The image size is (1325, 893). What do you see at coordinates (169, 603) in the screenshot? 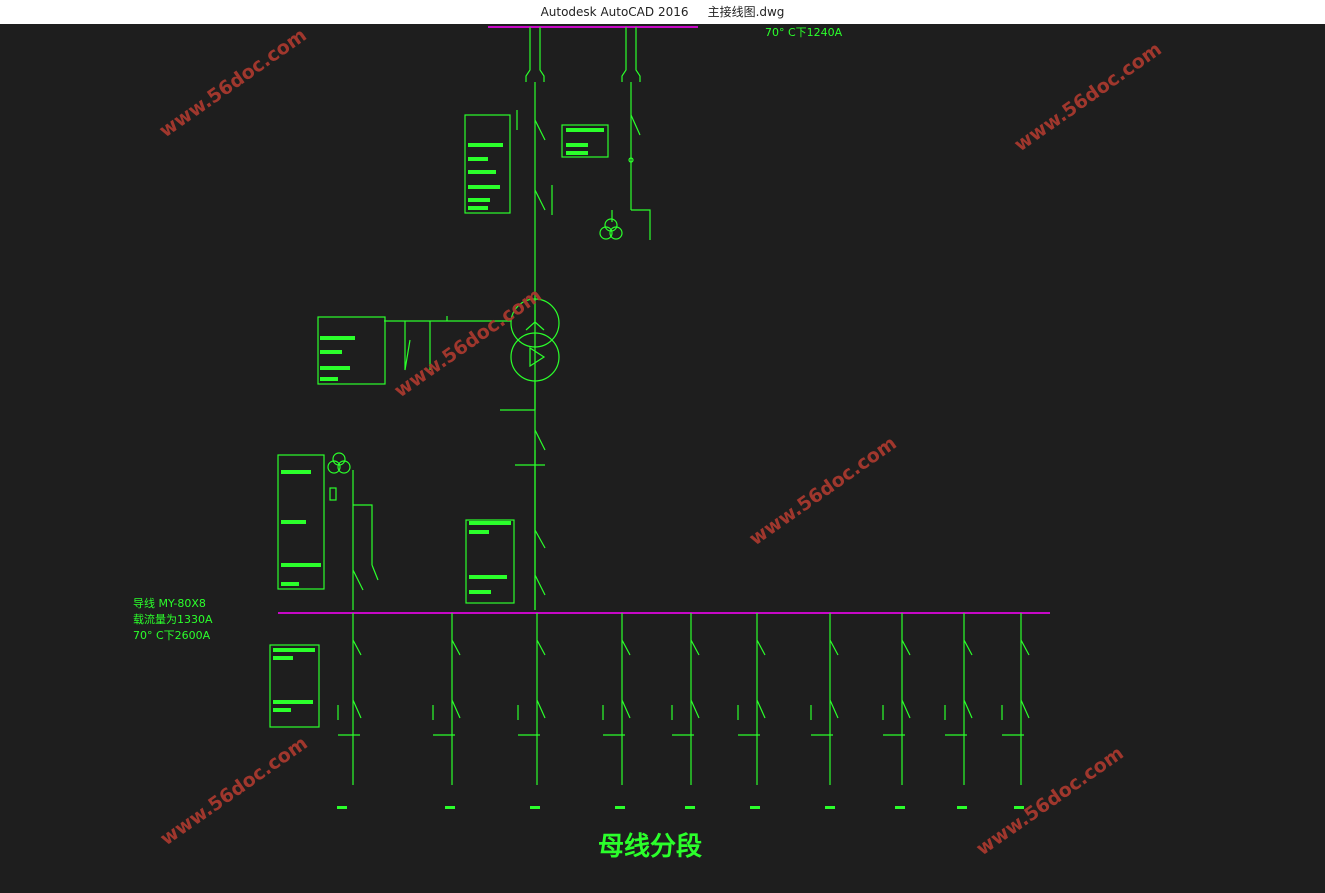
I see `bus-info-line1: 导线 MY-80X8` at bounding box center [169, 603].